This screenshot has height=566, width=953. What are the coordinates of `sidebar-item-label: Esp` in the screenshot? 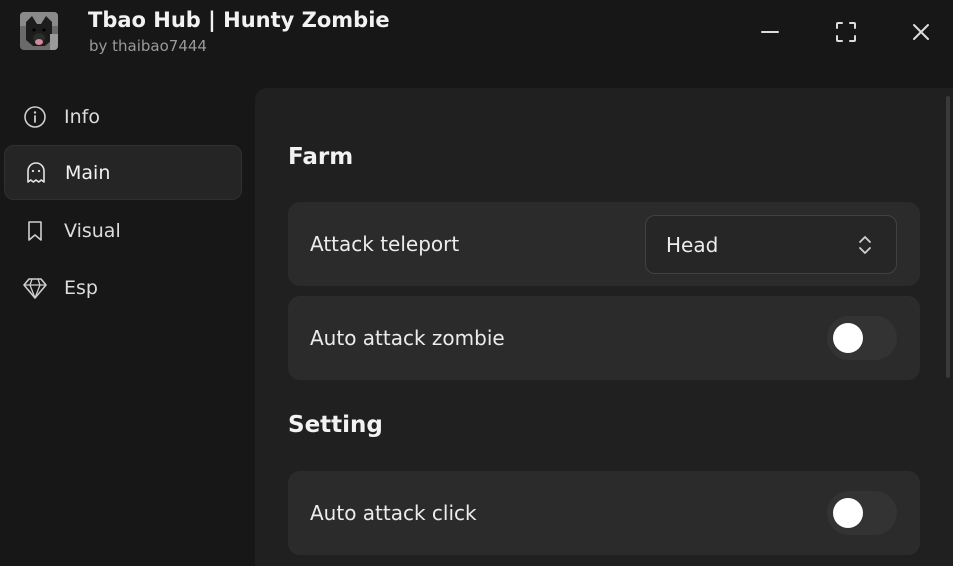 It's located at (81, 287).